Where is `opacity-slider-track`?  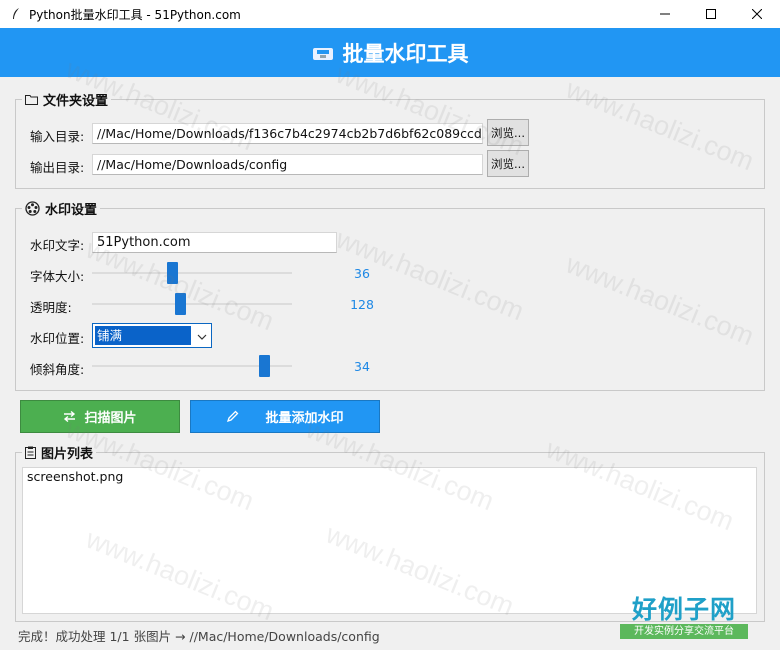
opacity-slider-track is located at coordinates (192, 304).